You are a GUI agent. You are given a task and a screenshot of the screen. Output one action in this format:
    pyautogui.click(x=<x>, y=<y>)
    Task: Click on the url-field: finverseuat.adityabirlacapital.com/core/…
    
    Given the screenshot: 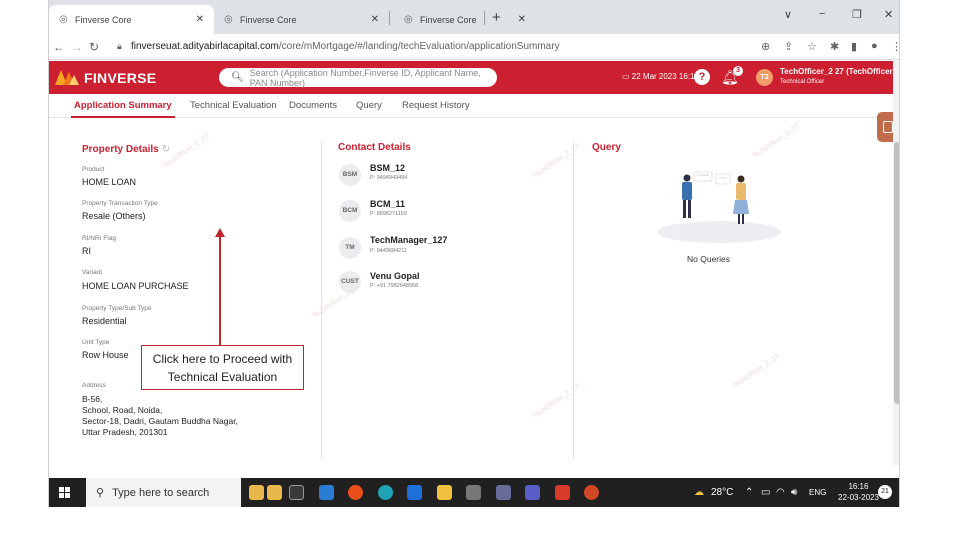 What is the action you would take?
    pyautogui.click(x=345, y=46)
    